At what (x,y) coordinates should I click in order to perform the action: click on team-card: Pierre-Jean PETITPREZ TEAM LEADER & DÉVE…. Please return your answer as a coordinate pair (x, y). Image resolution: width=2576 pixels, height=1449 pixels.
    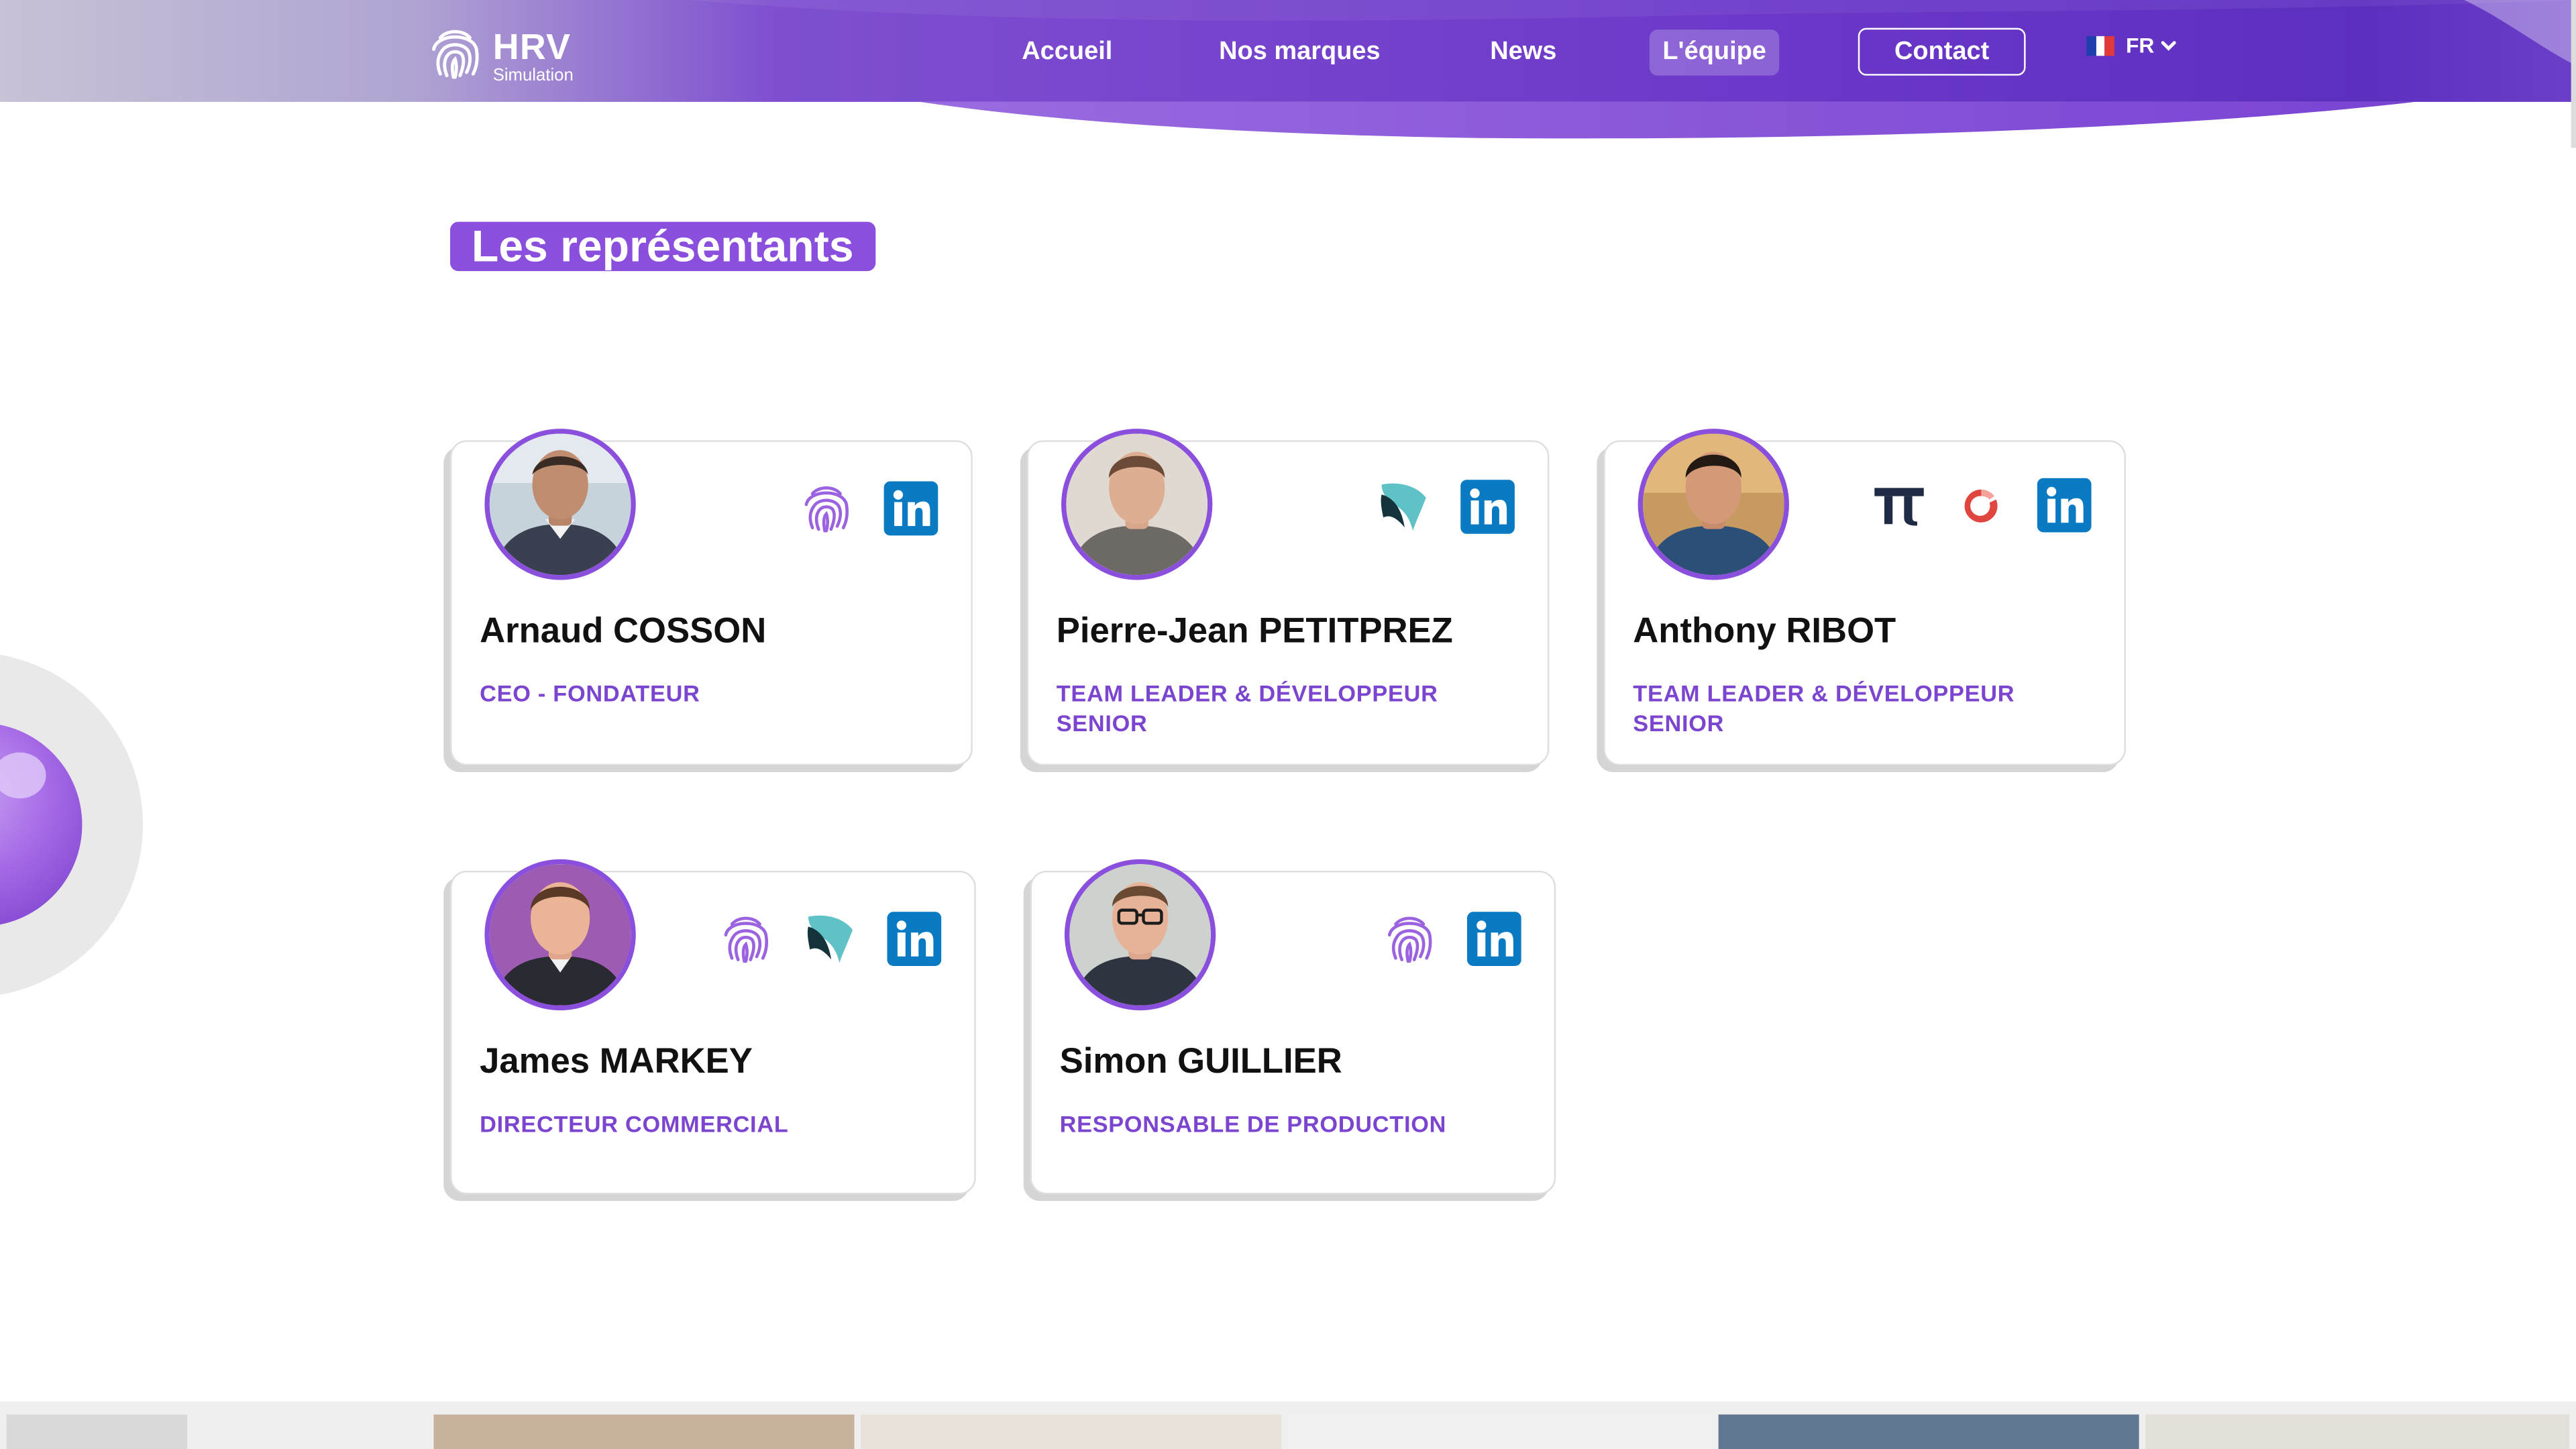
    Looking at the image, I should click on (1288, 597).